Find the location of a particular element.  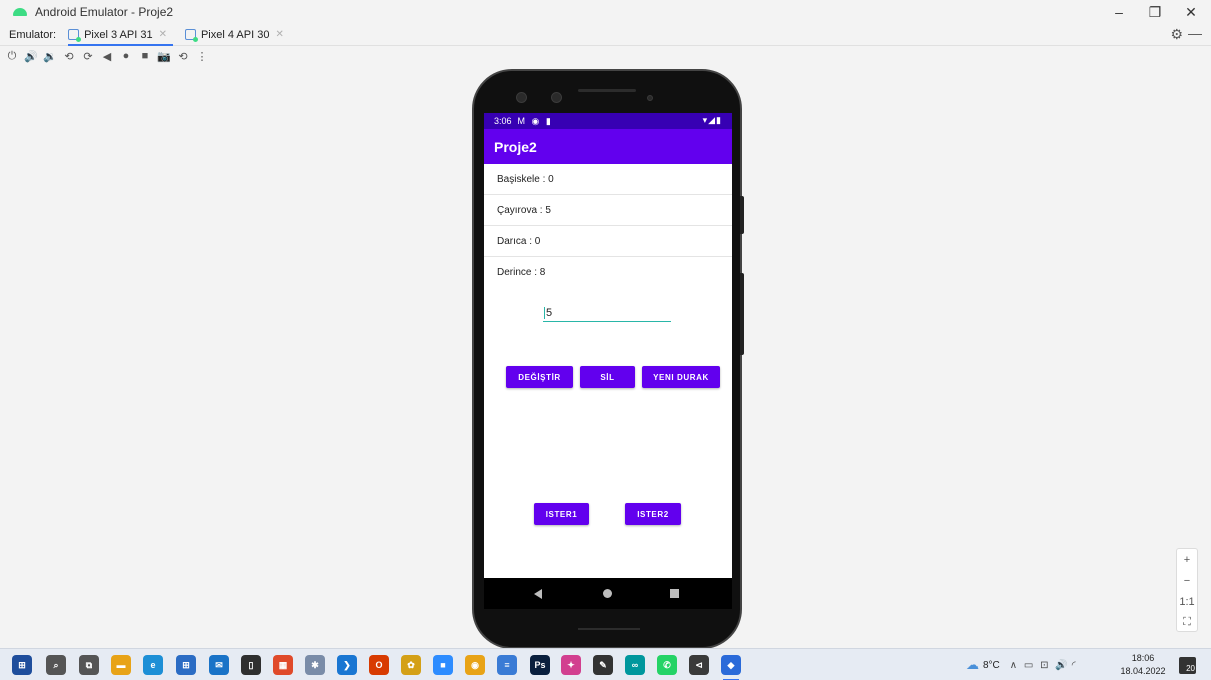

photoshop-icon: Ps is located at coordinates (540, 665).